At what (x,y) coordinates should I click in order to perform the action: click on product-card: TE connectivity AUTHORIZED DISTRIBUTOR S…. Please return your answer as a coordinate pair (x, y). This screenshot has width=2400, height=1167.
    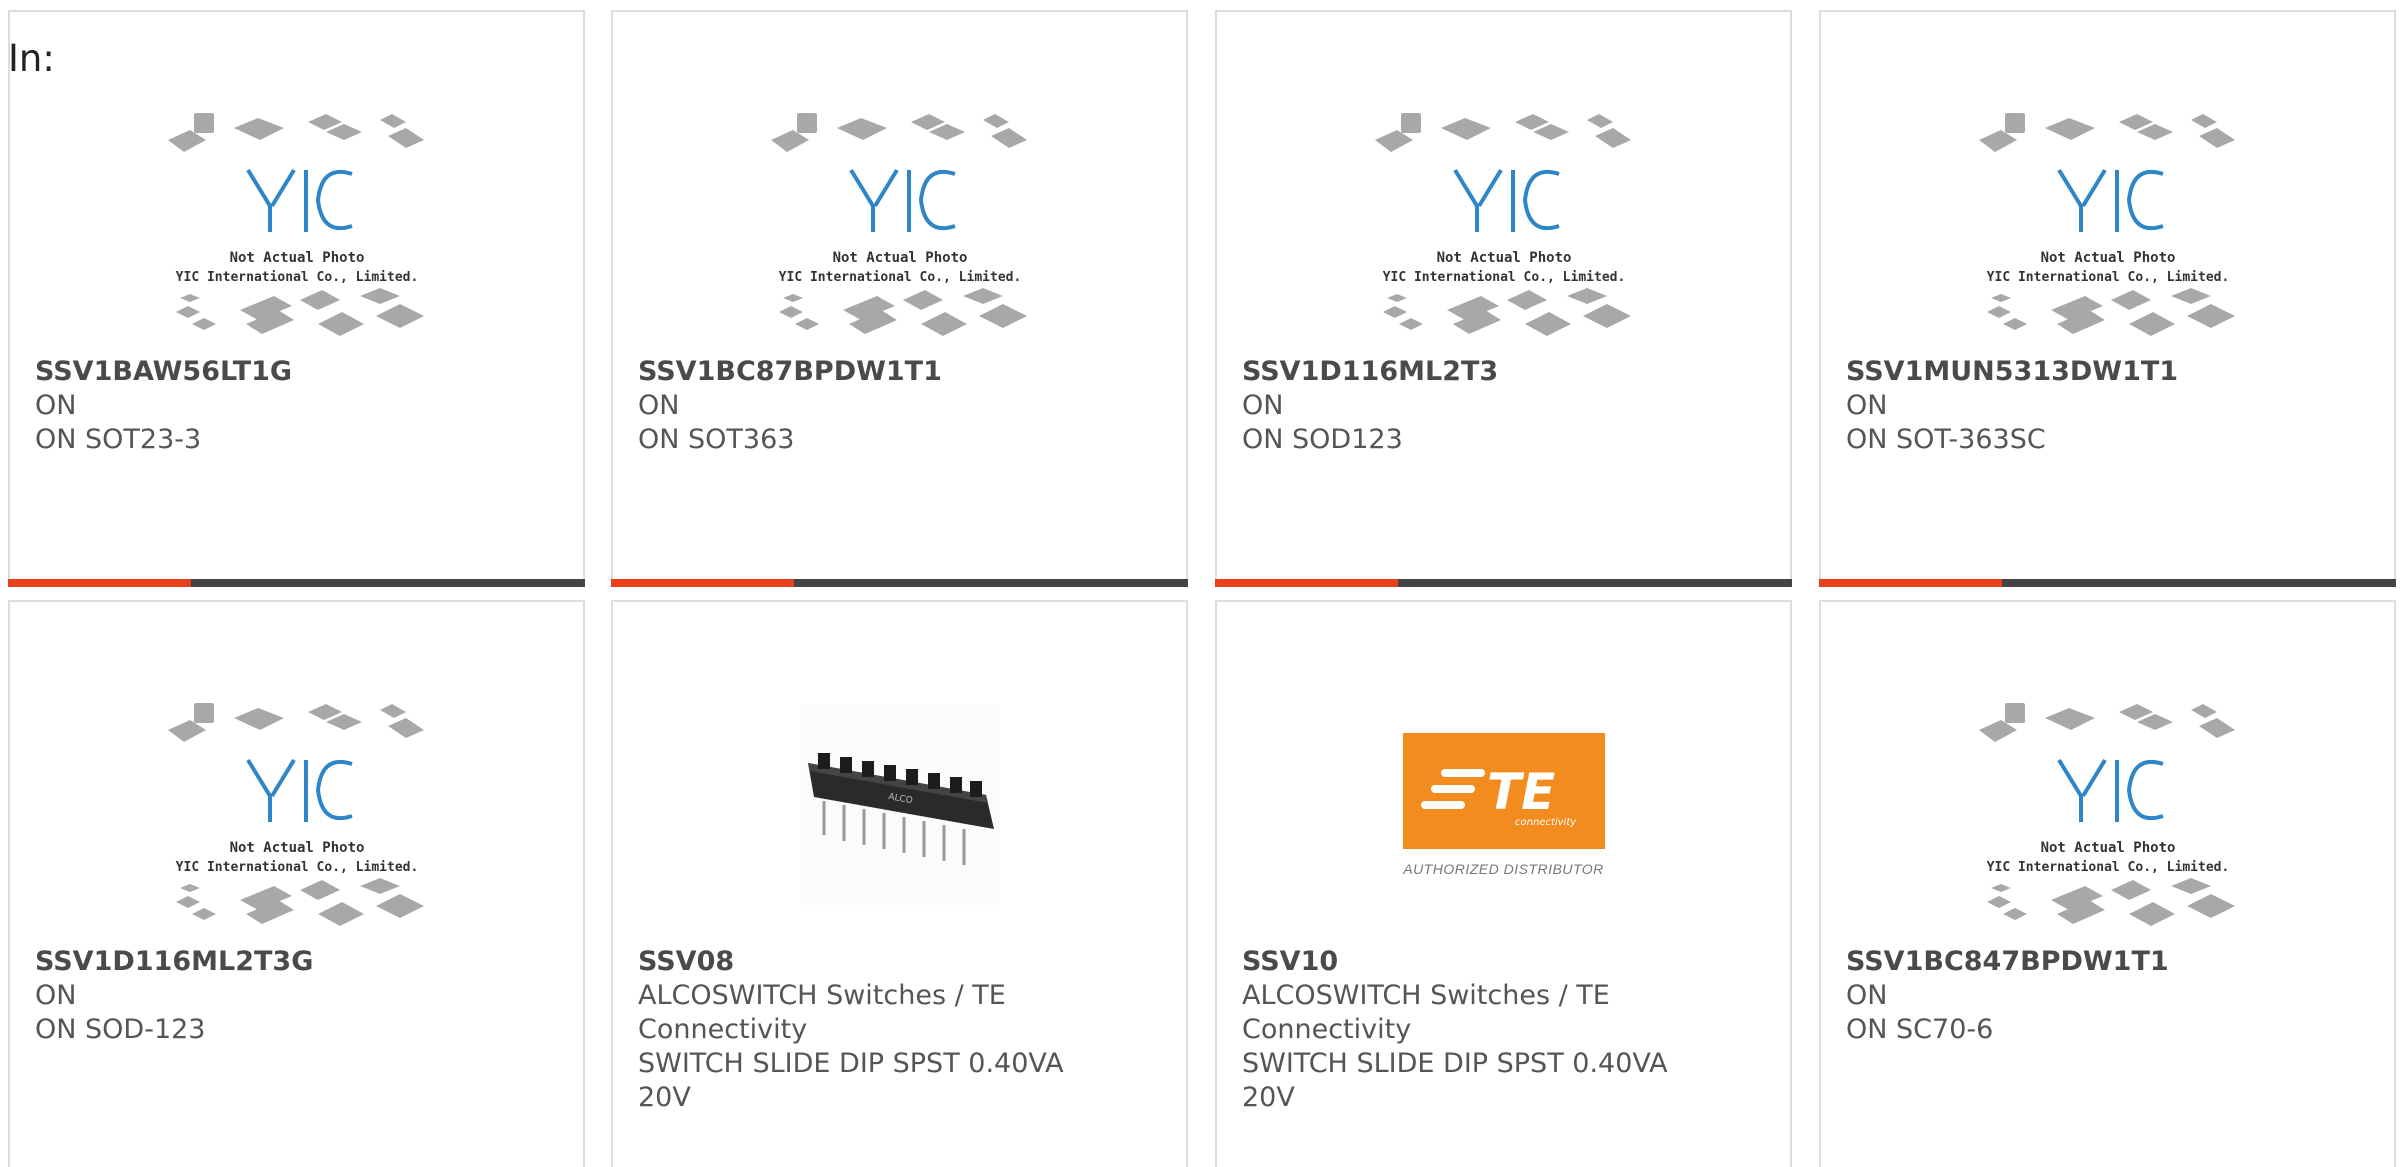
    Looking at the image, I should click on (1503, 883).